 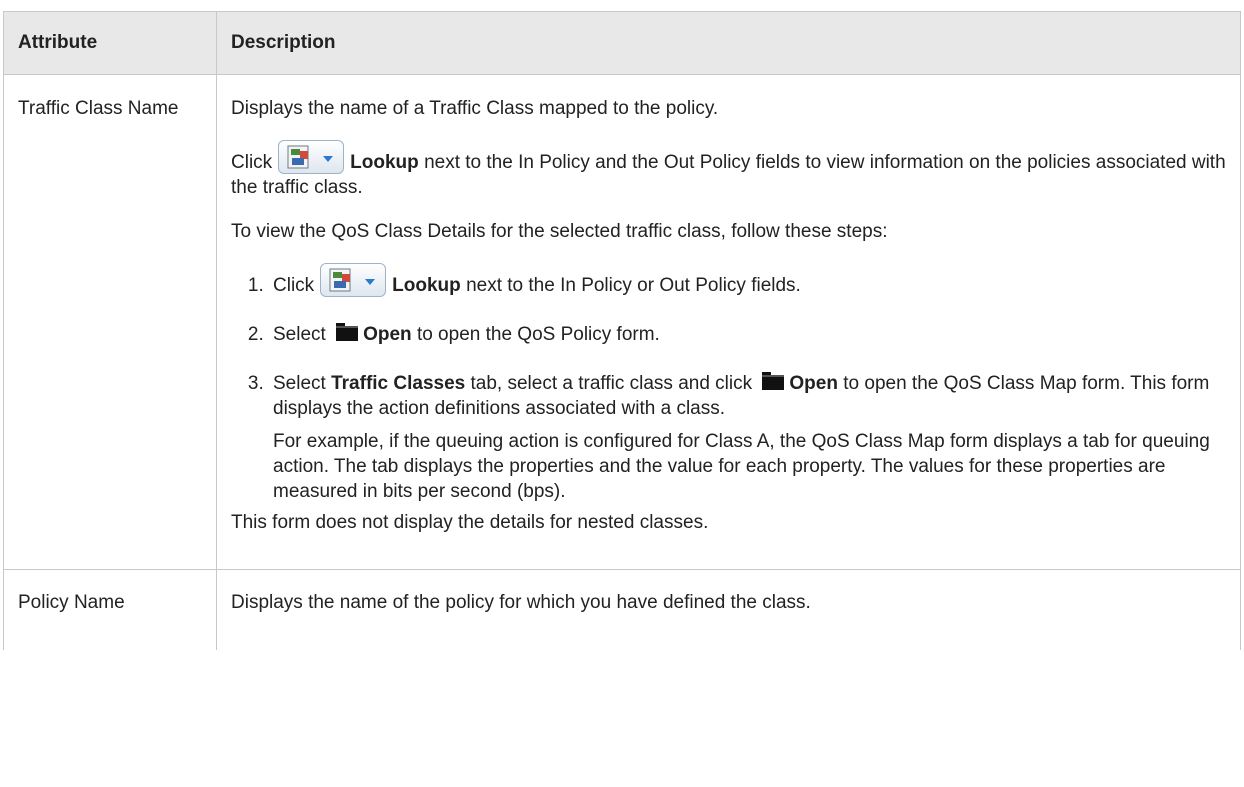 I want to click on header-description: Description, so click(x=728, y=43).